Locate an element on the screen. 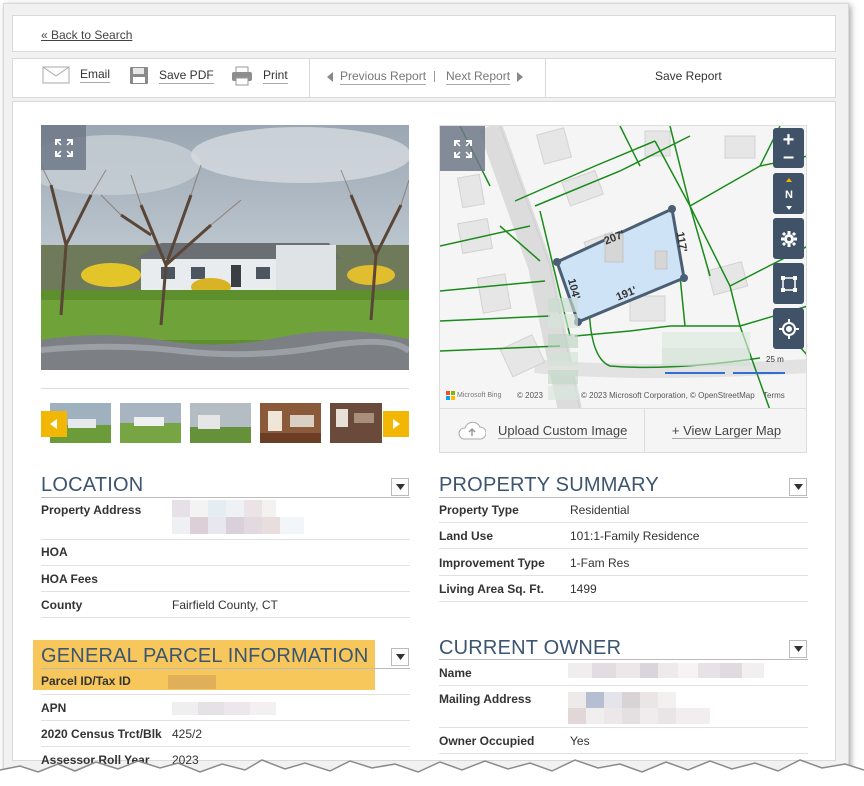 The height and width of the screenshot is (786, 864). bing-logo-label: Microsoft Bing is located at coordinates (479, 395).